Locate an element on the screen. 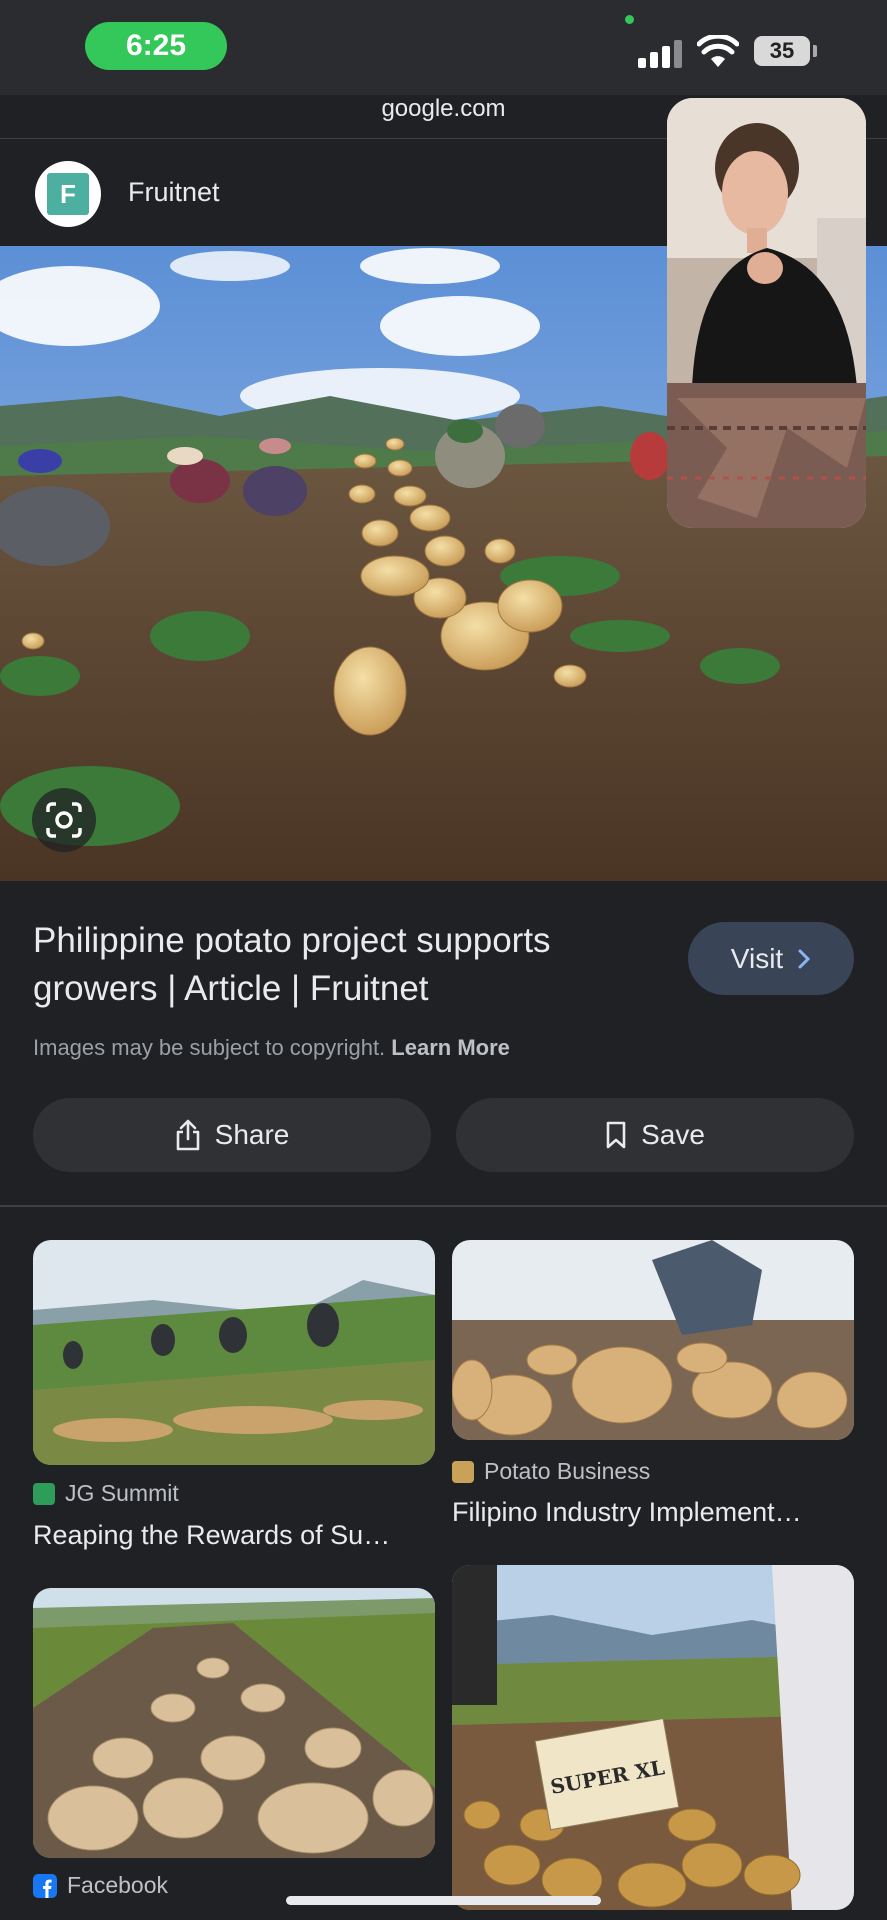  related-source-3: Facebook is located at coordinates (100, 1885).